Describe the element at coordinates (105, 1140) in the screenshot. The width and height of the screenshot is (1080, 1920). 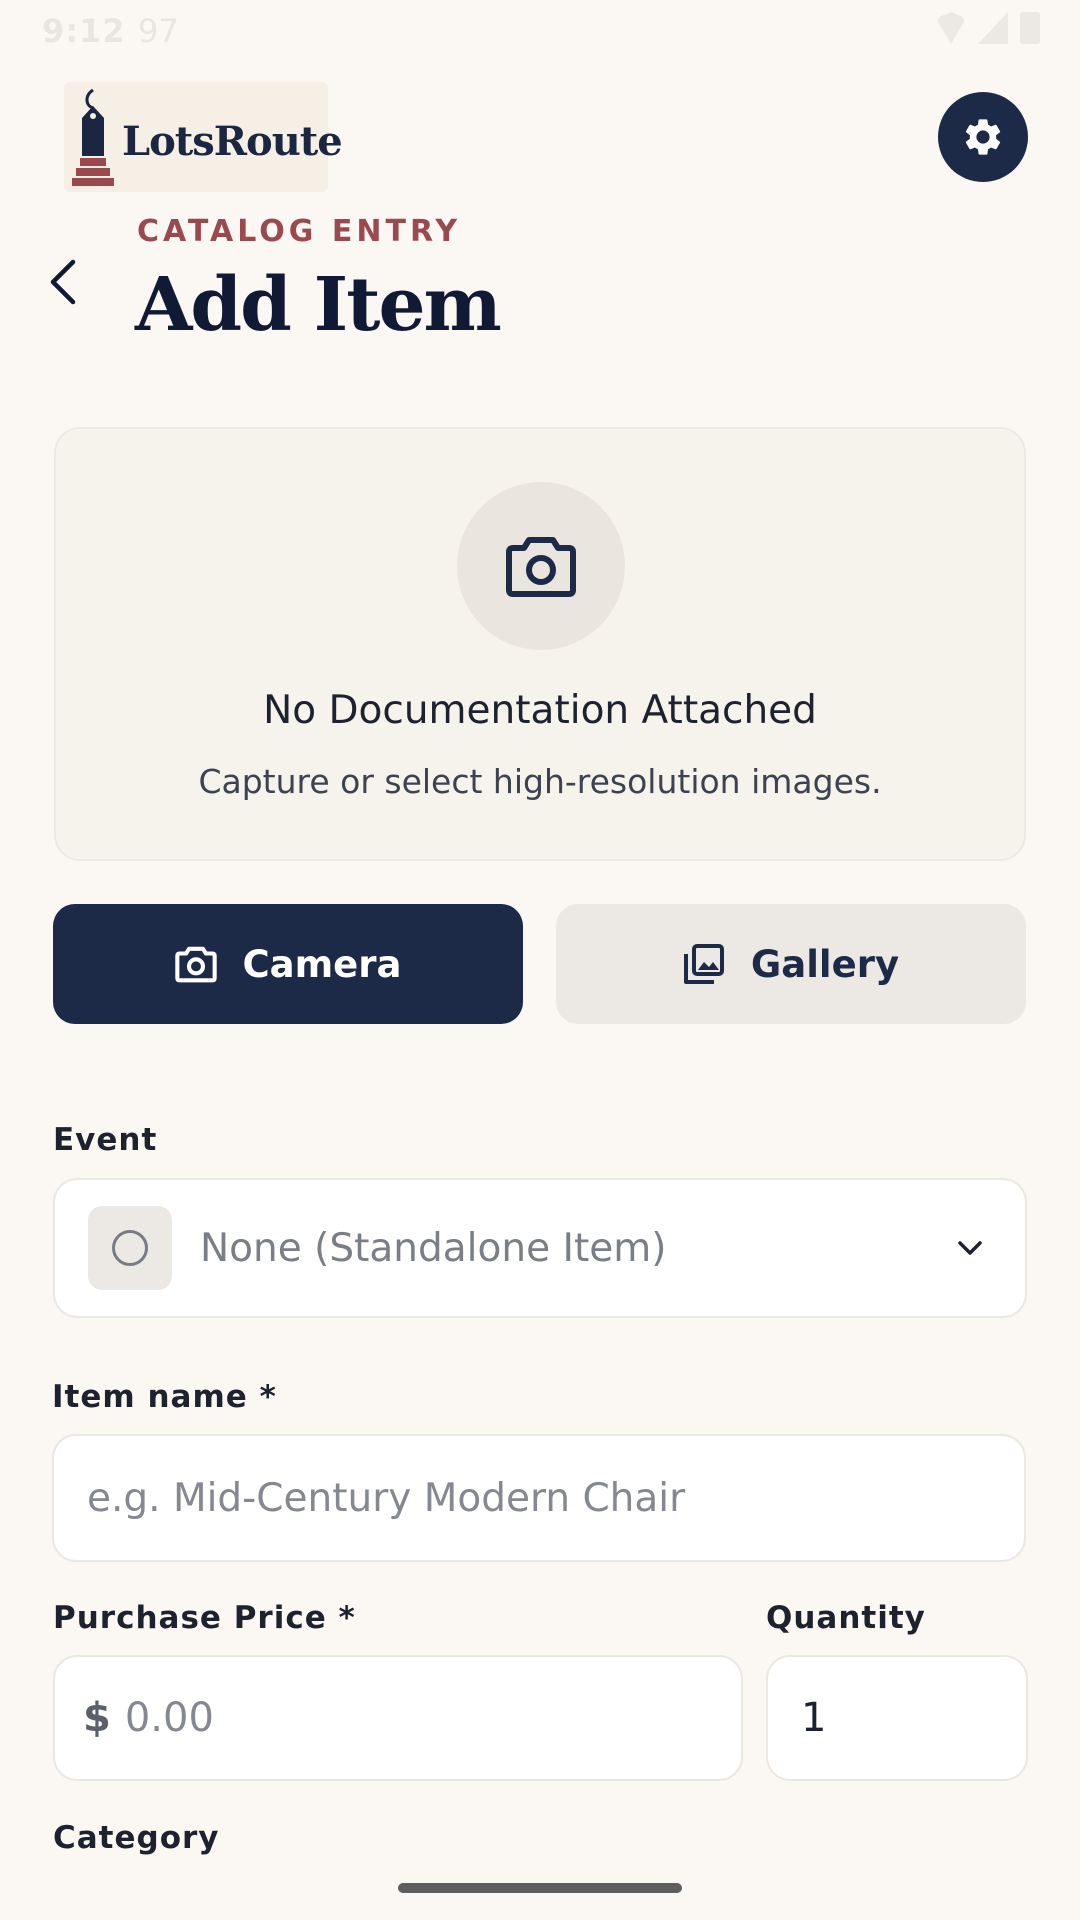
I see `event-label: Event` at that location.